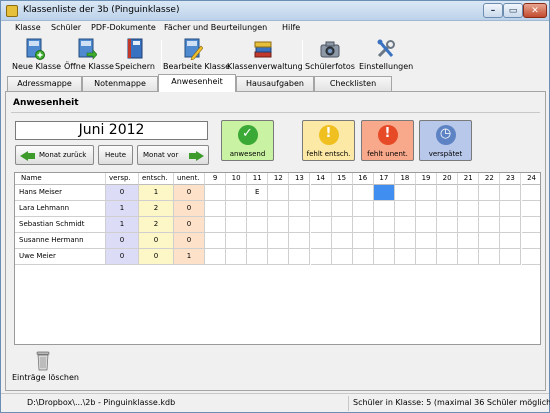 Image resolution: width=550 pixels, height=413 pixels. I want to click on student-name: Uwe Meier, so click(60, 257).